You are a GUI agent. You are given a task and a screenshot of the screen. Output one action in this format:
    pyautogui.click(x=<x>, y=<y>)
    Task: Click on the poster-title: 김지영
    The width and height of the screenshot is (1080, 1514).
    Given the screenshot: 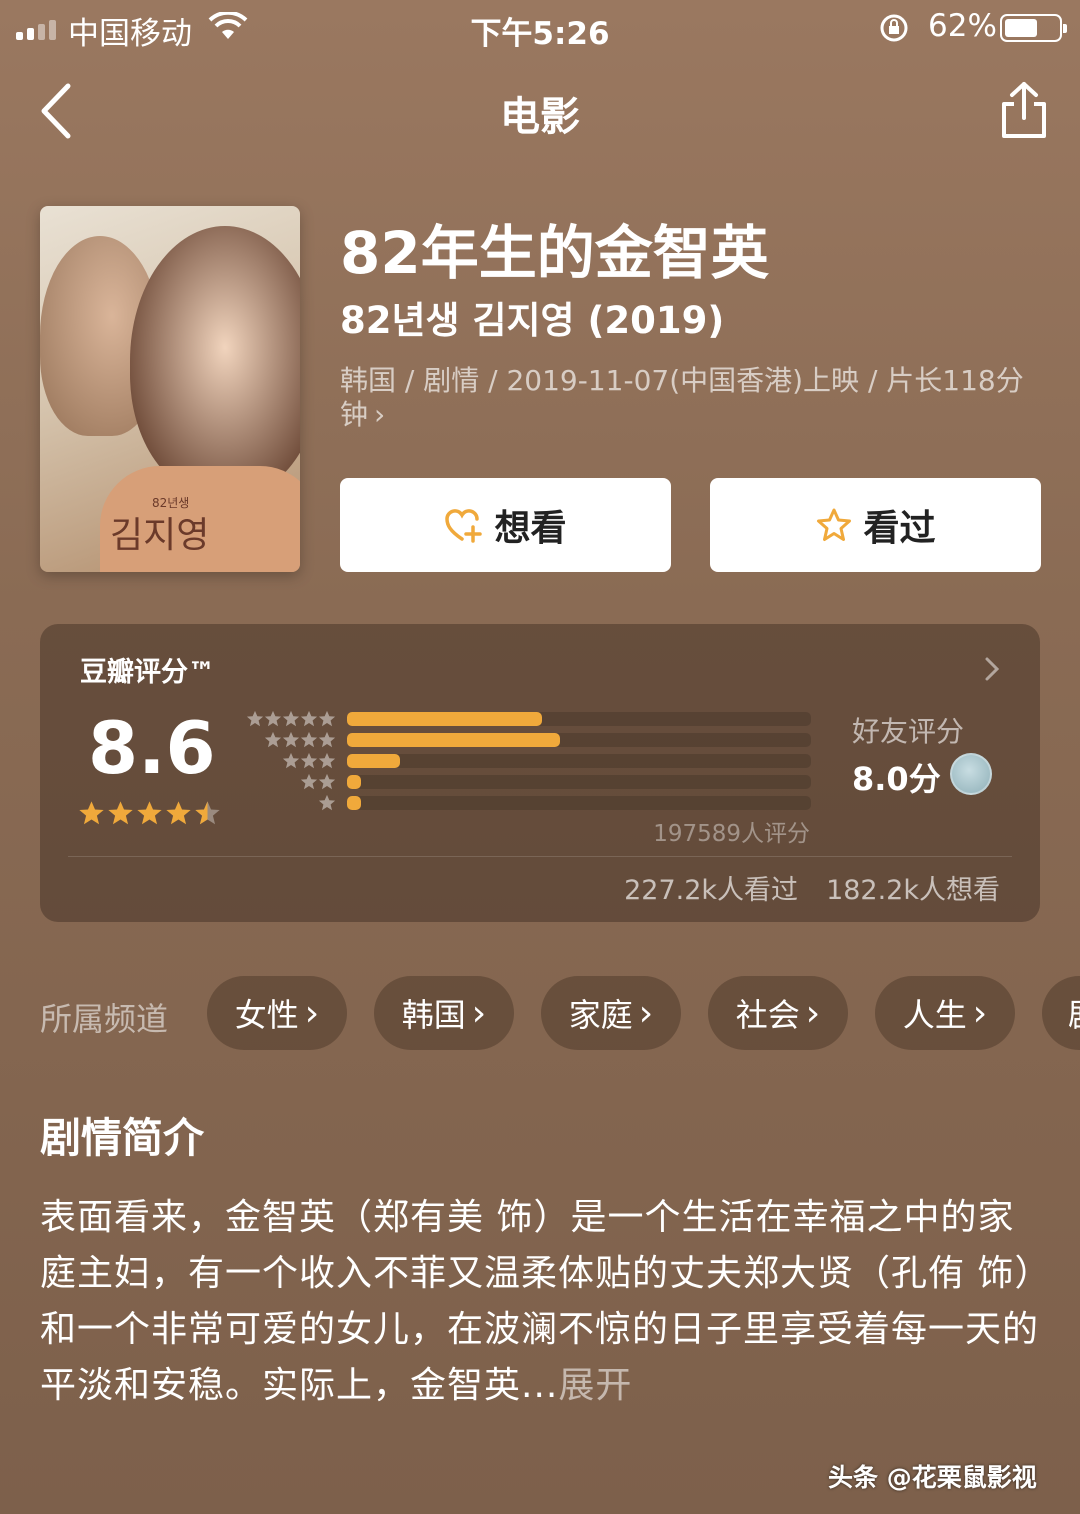 What is the action you would take?
    pyautogui.click(x=160, y=535)
    